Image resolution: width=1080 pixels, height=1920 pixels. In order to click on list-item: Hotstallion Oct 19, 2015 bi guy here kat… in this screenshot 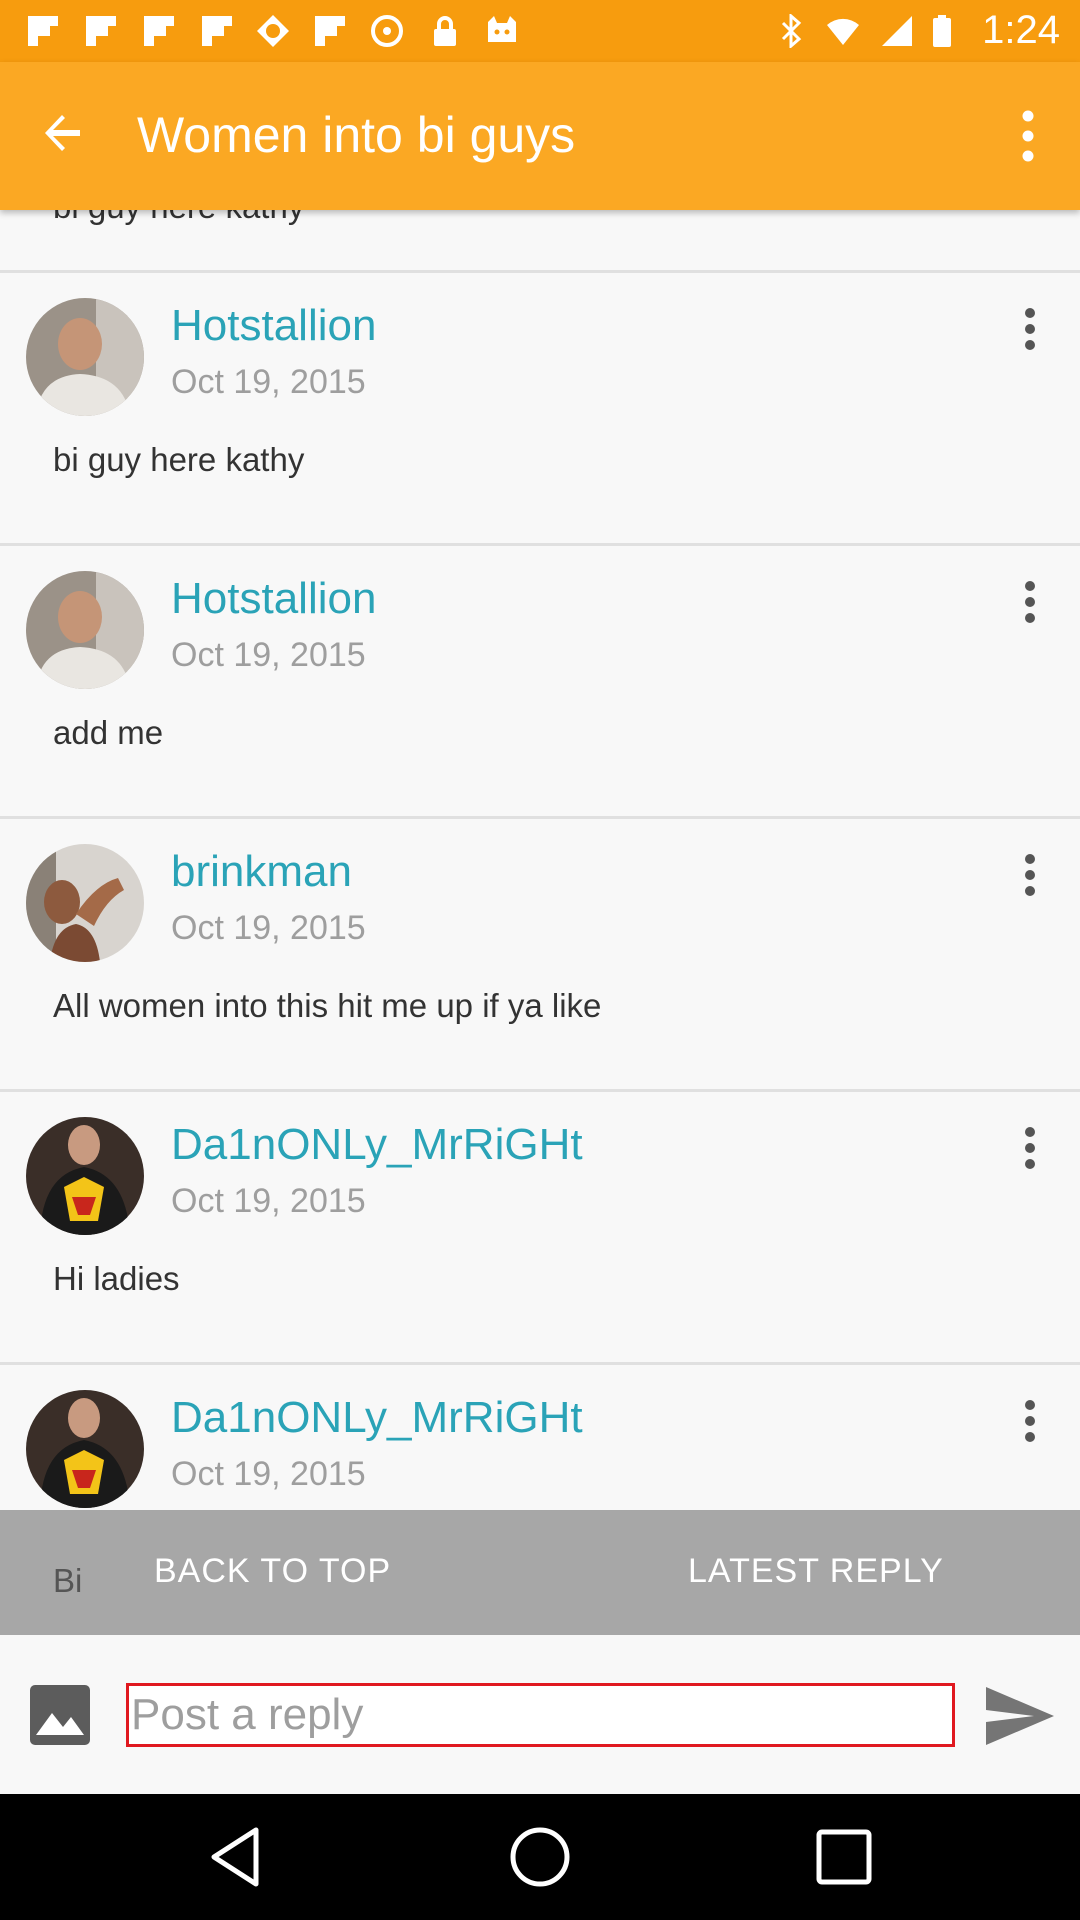, I will do `click(540, 409)`.